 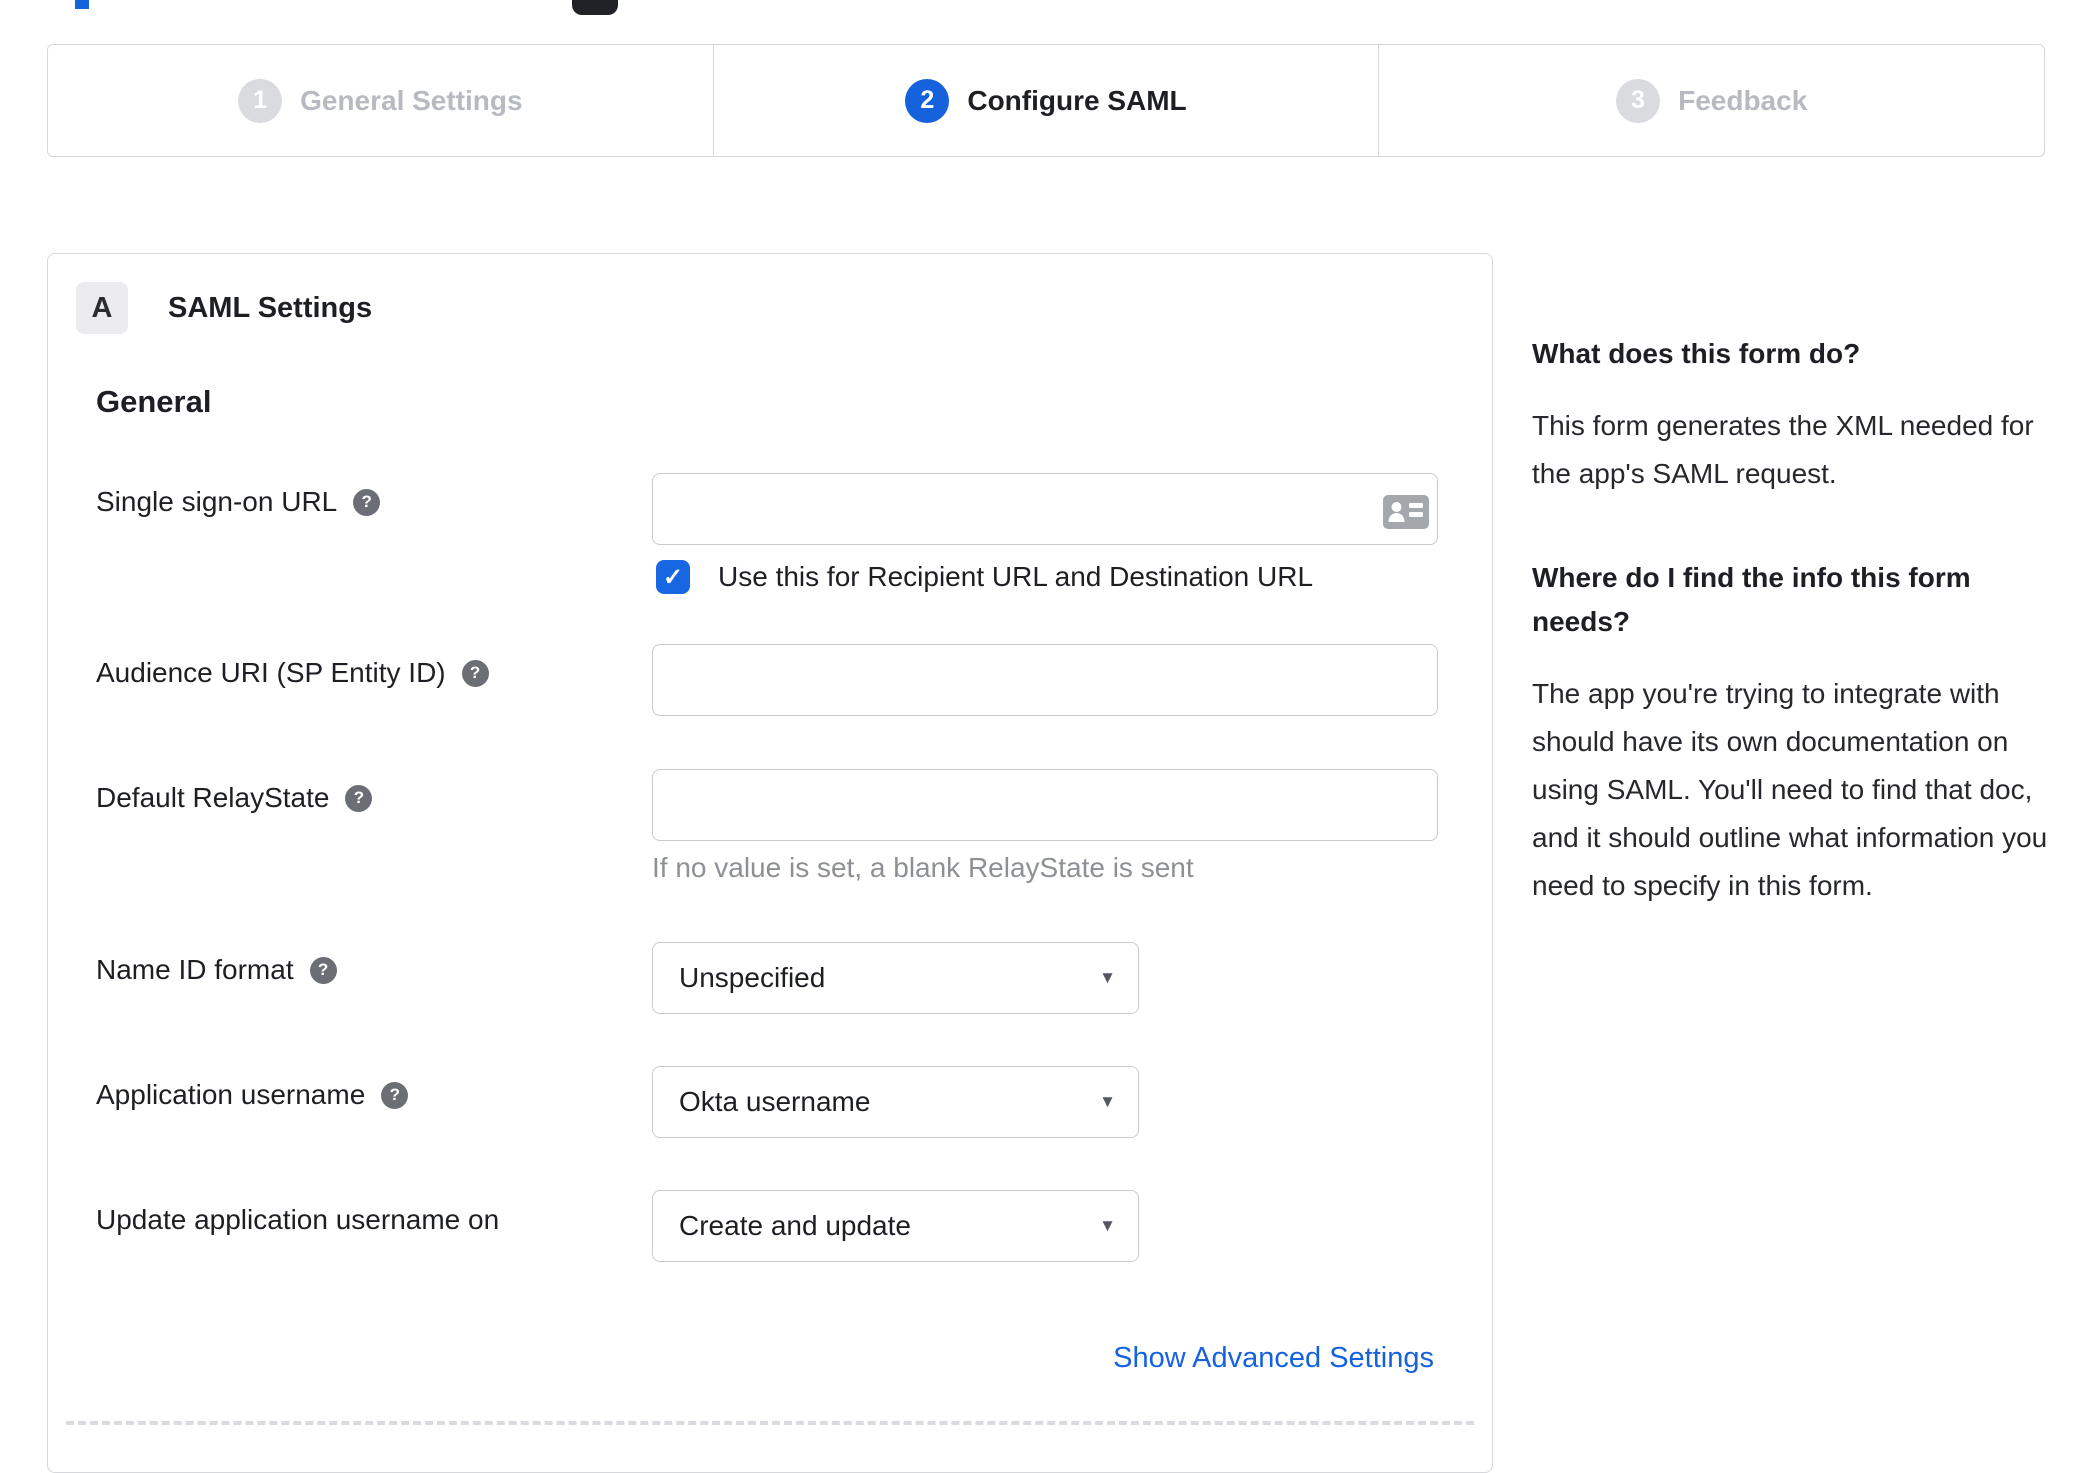 I want to click on name-id-format-help-icon: ?, so click(x=323, y=970).